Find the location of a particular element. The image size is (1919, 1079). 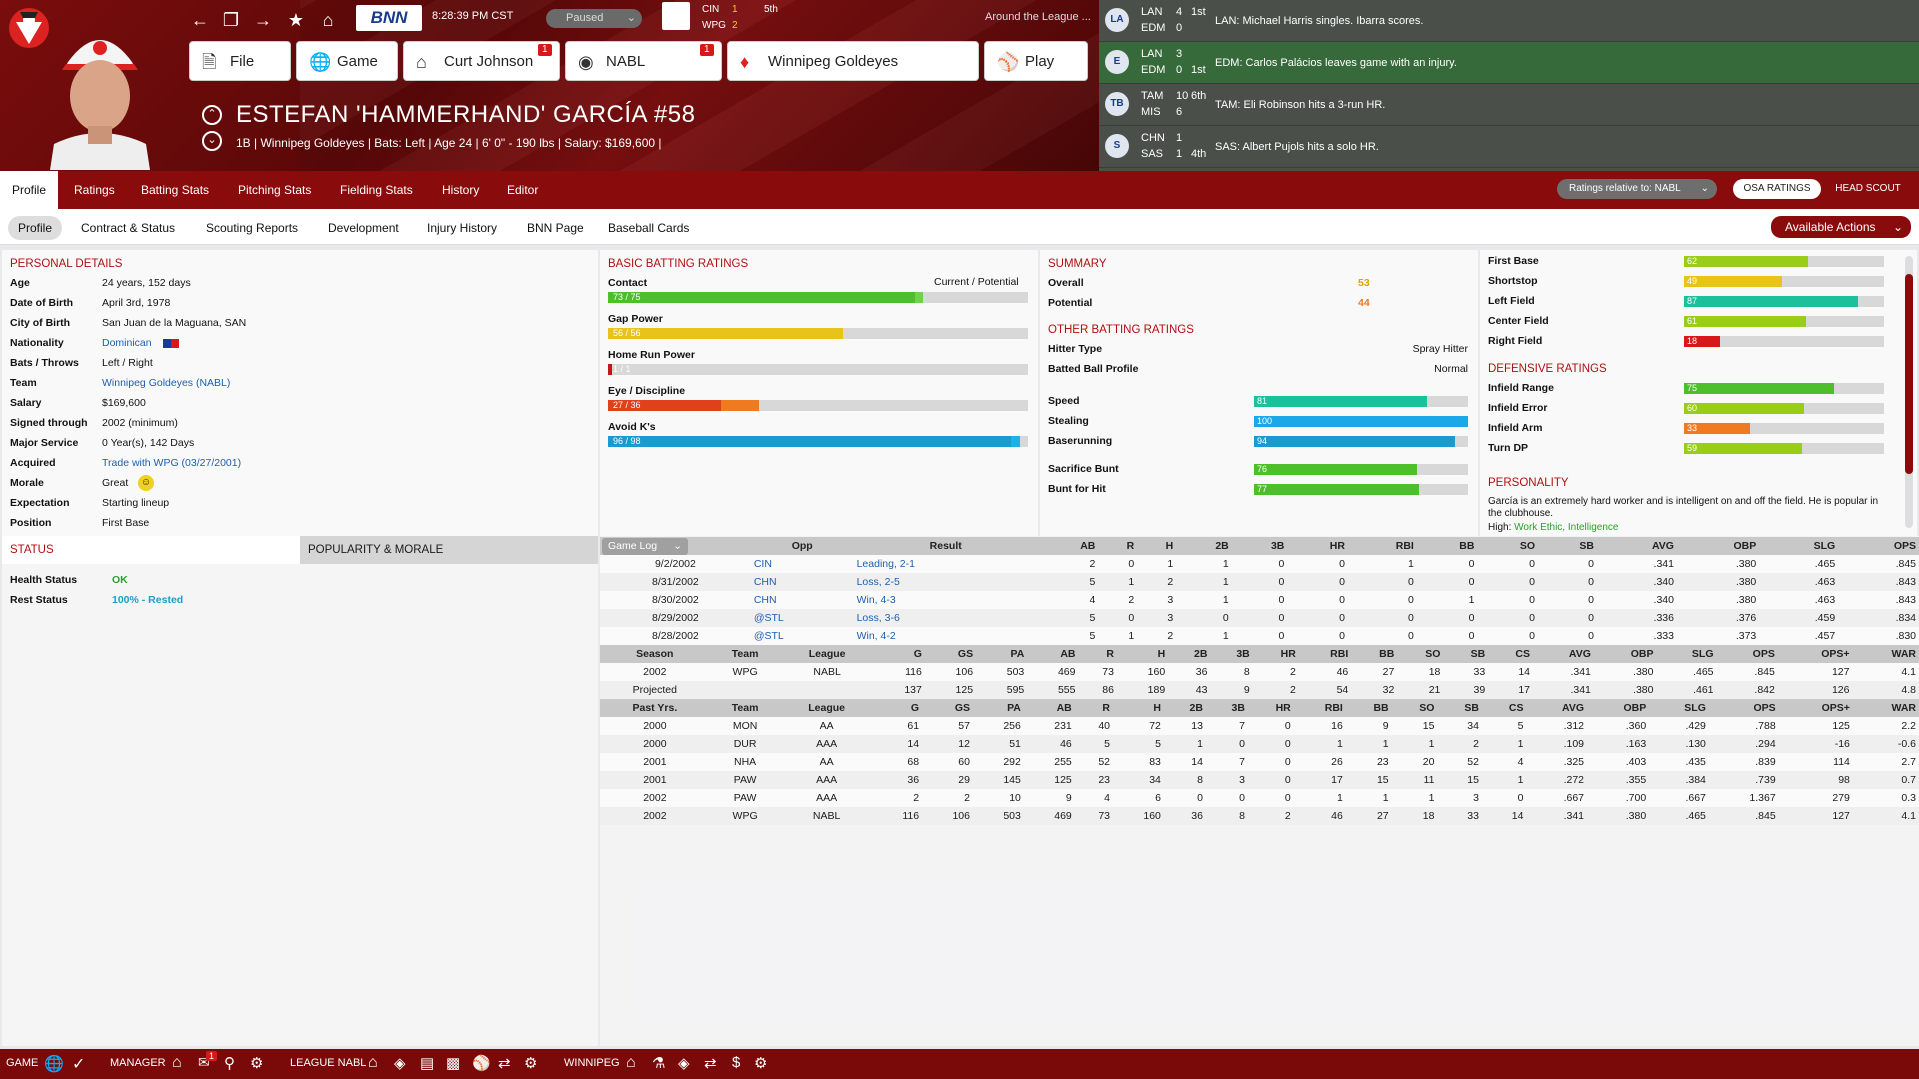

ratings-relative-dropdown: Ratings relative to: NABL ⌄ is located at coordinates (1637, 189).